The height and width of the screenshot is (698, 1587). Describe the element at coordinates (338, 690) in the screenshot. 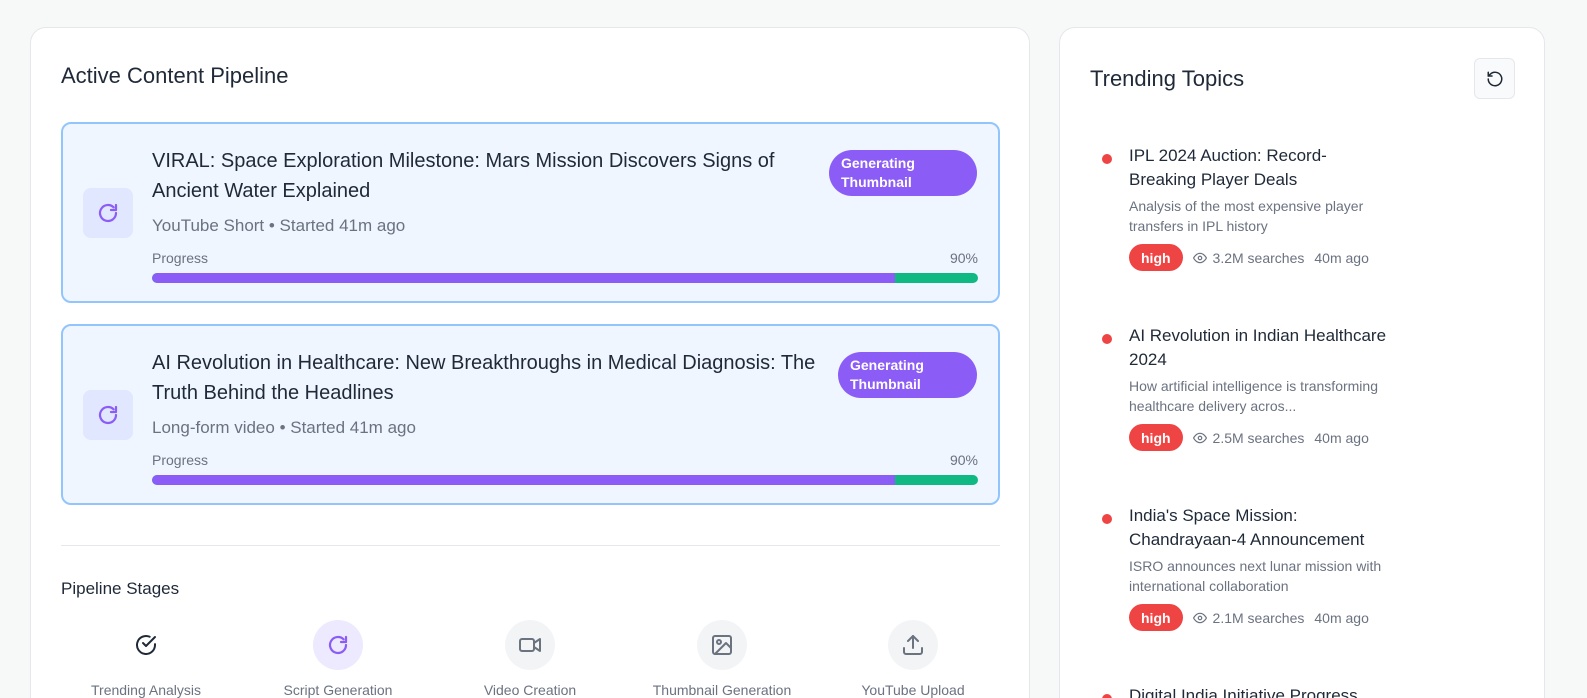

I see `stage-label: Script Generation` at that location.